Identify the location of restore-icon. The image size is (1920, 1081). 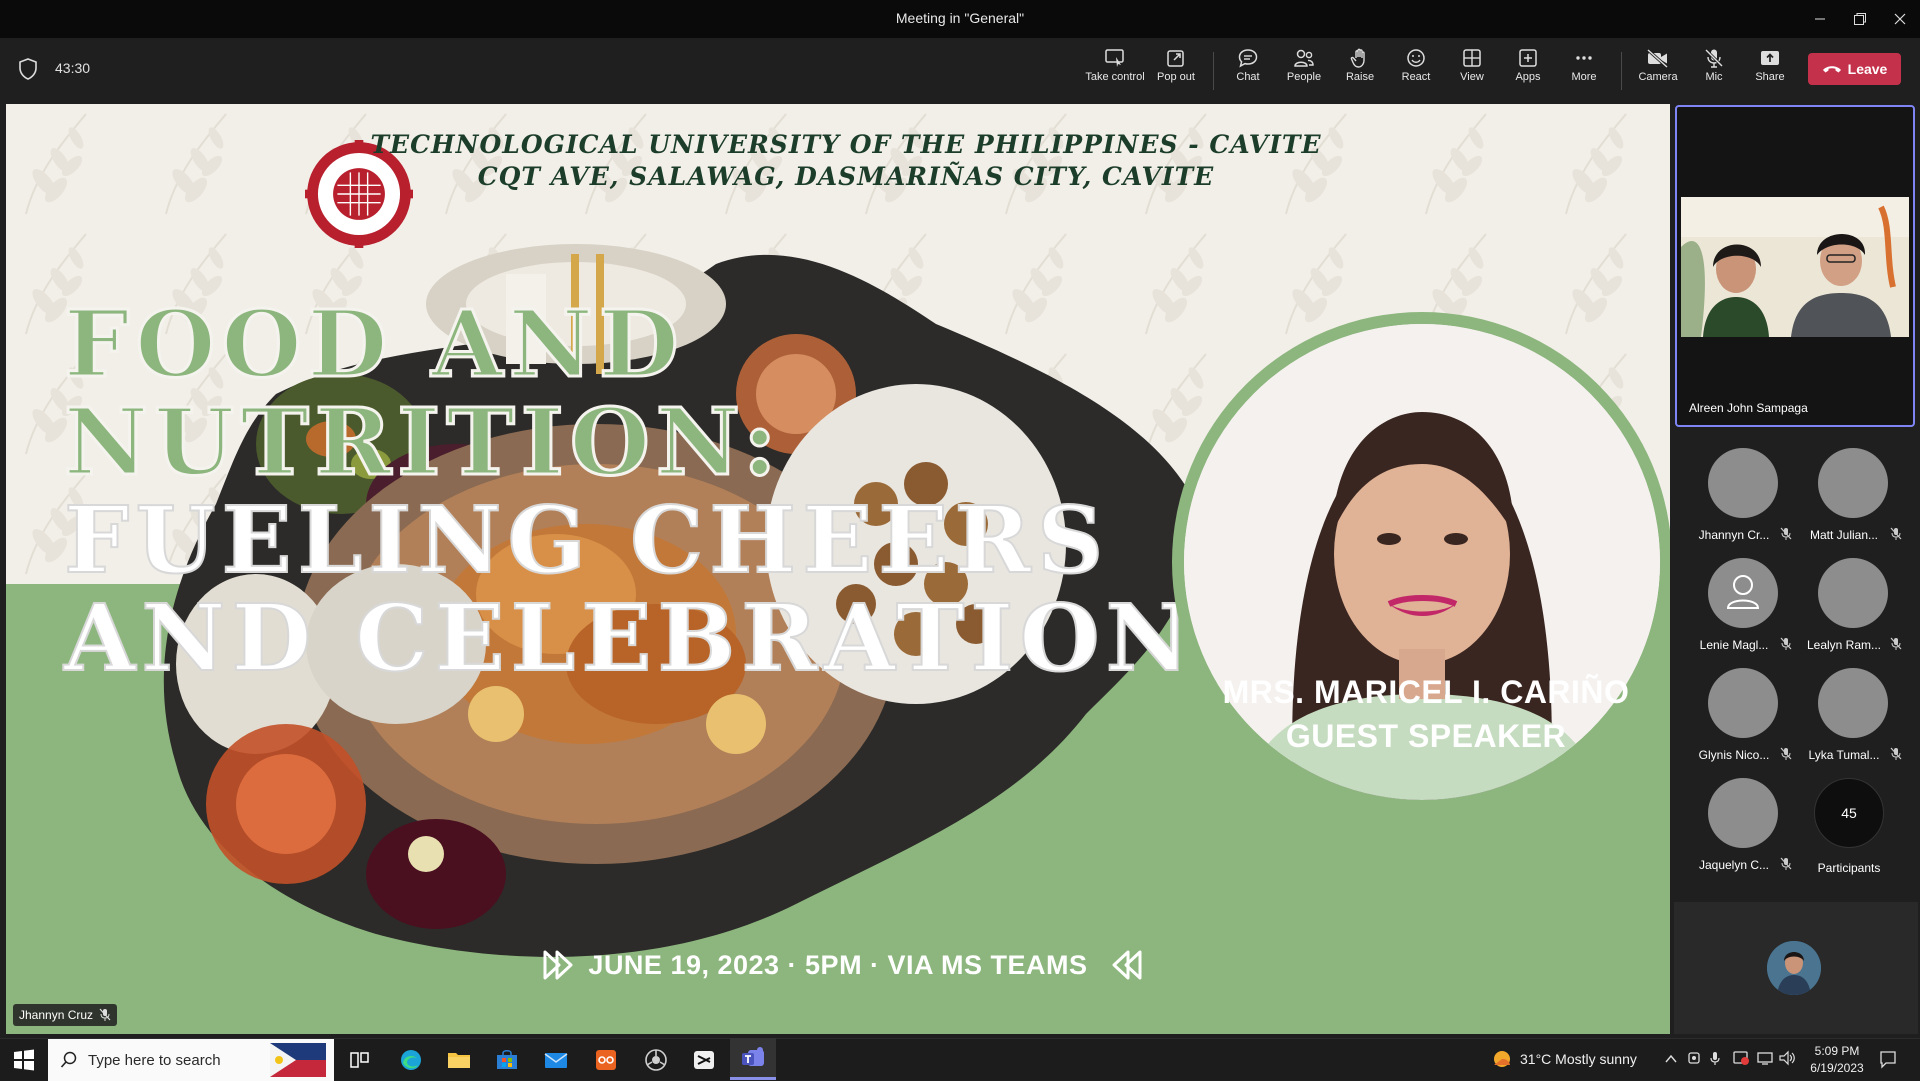
(1860, 19).